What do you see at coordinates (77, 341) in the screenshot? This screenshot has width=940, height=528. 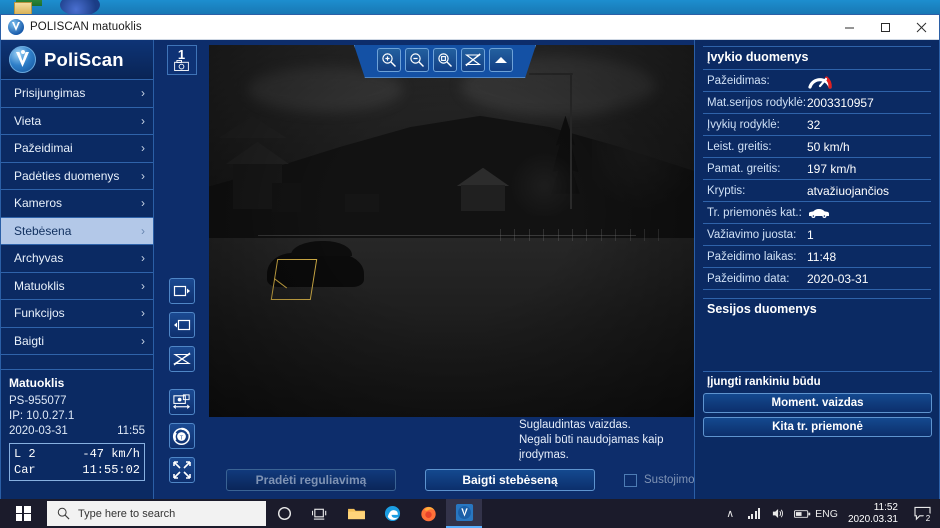 I see `sidebar-item-baigti: Baigti ›` at bounding box center [77, 341].